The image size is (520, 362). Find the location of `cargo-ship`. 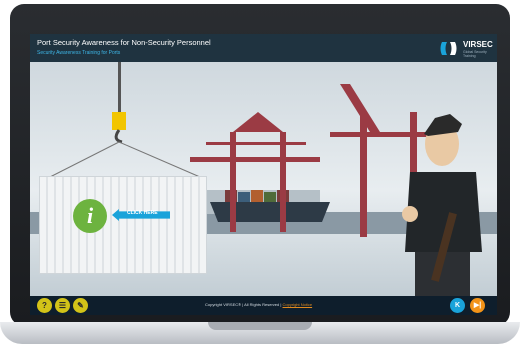

cargo-ship is located at coordinates (270, 212).